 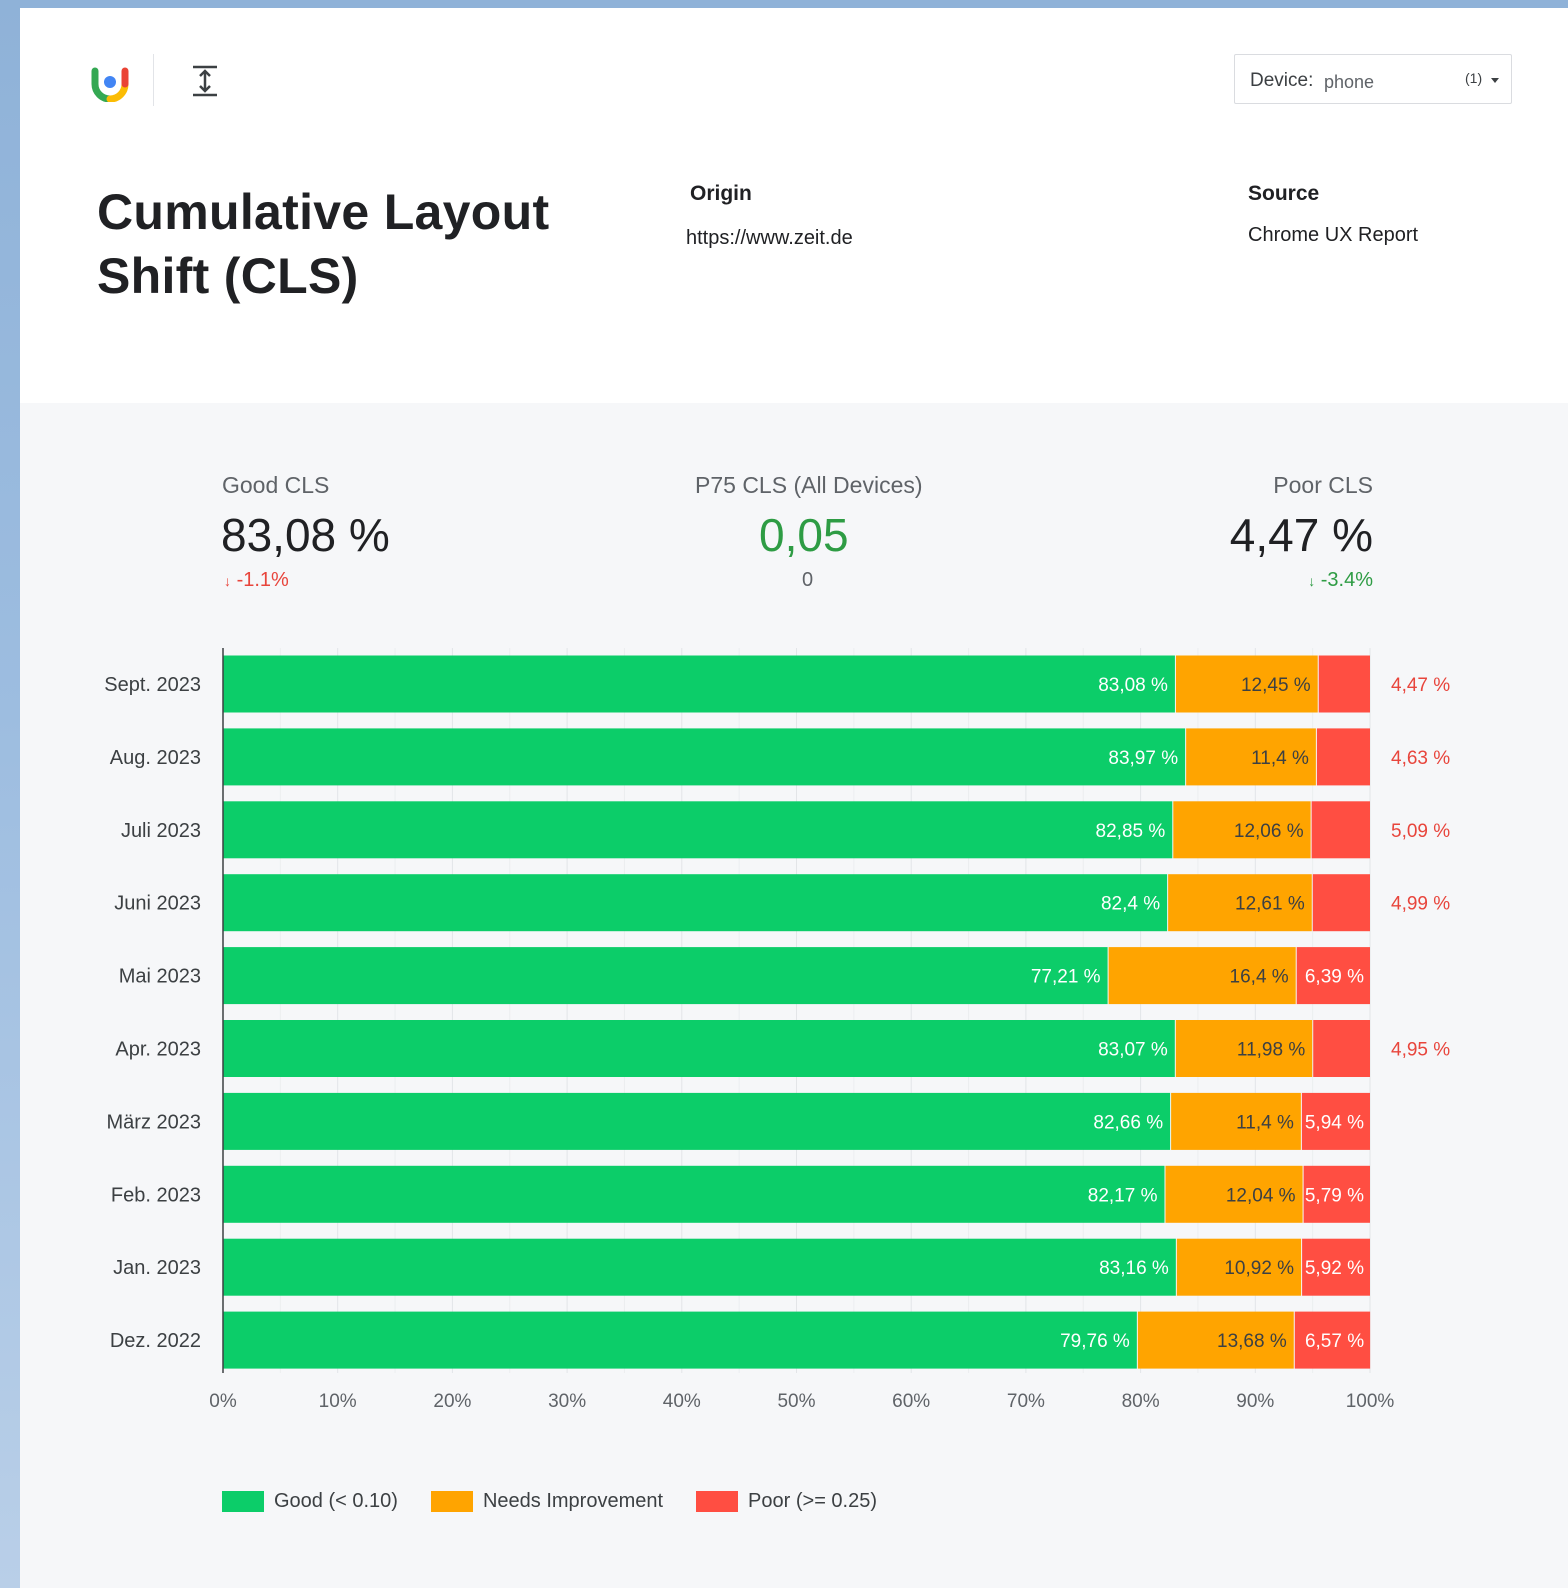 What do you see at coordinates (157, 904) in the screenshot?
I see `category-label: Juni 2023` at bounding box center [157, 904].